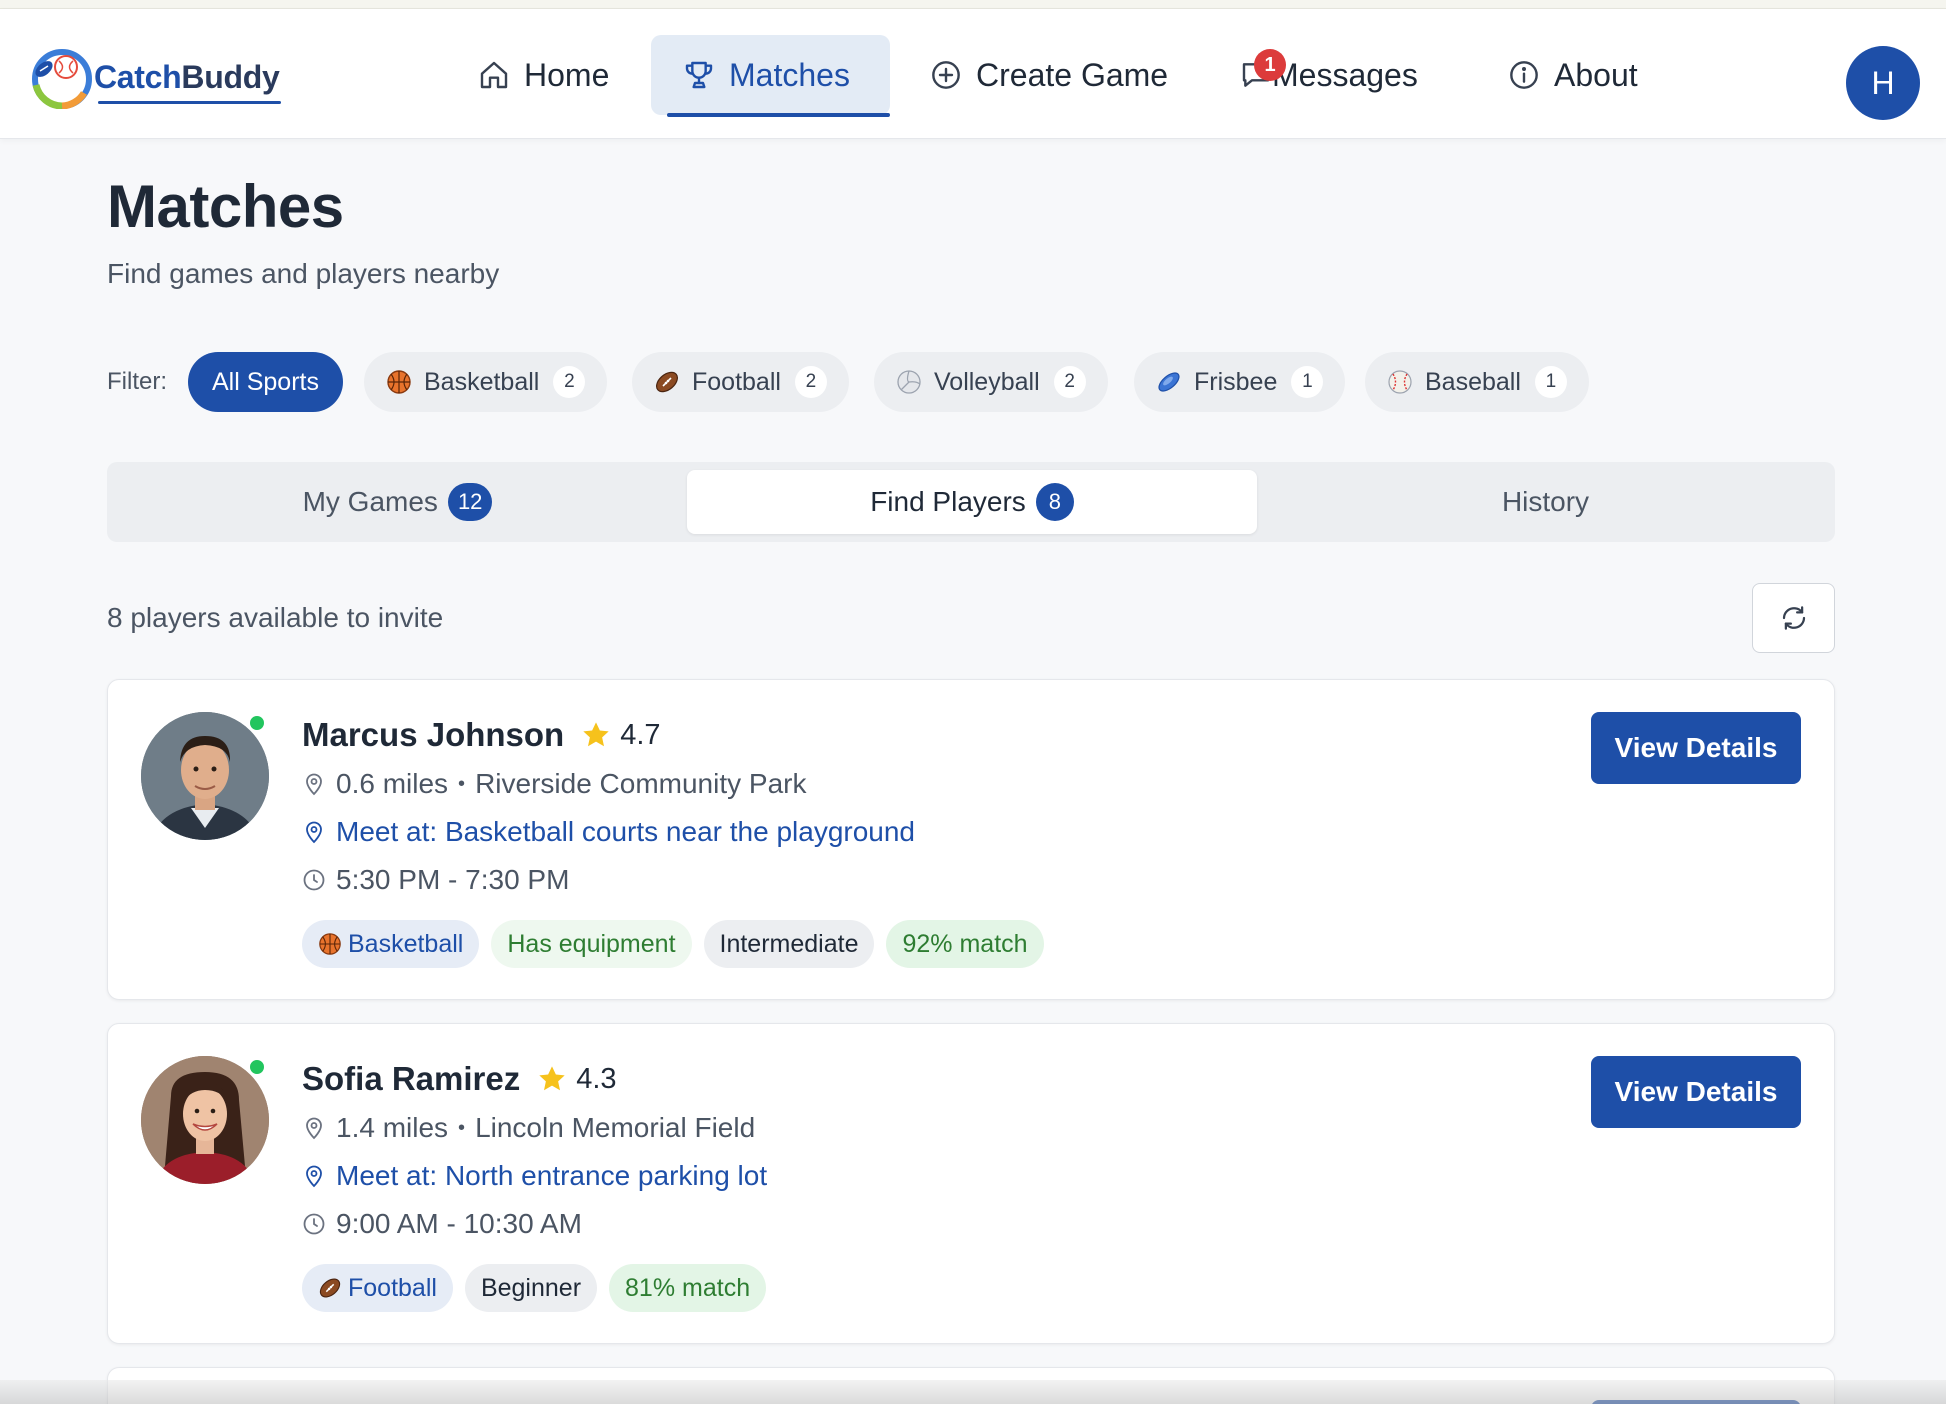  What do you see at coordinates (1473, 381) in the screenshot?
I see `filter-chip-label: Baseball` at bounding box center [1473, 381].